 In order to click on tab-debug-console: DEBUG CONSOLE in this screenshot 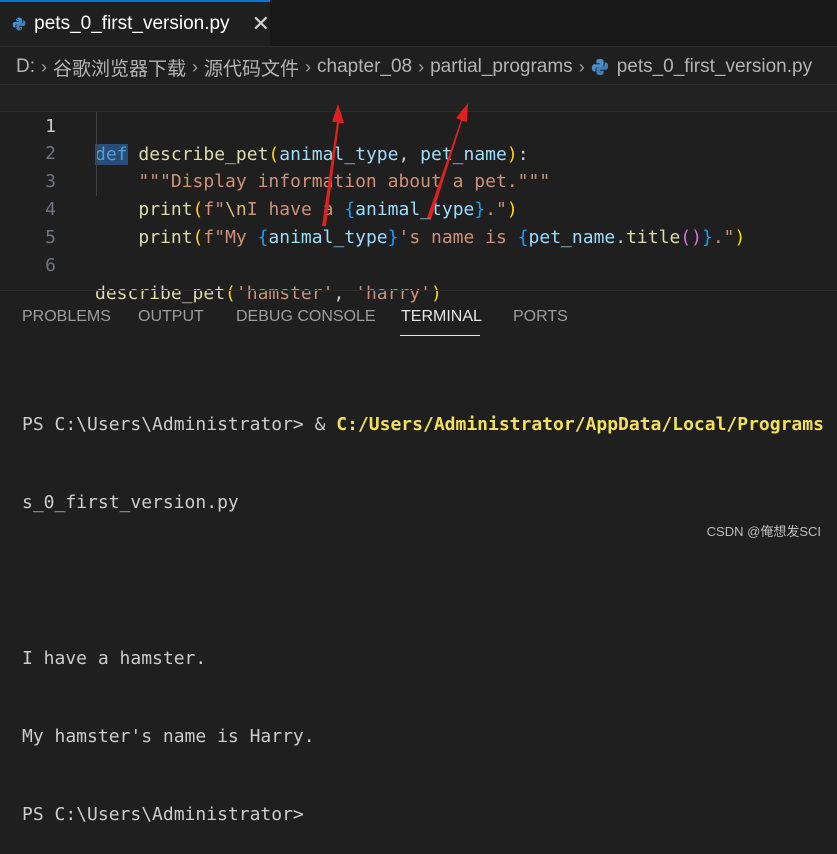, I will do `click(306, 317)`.